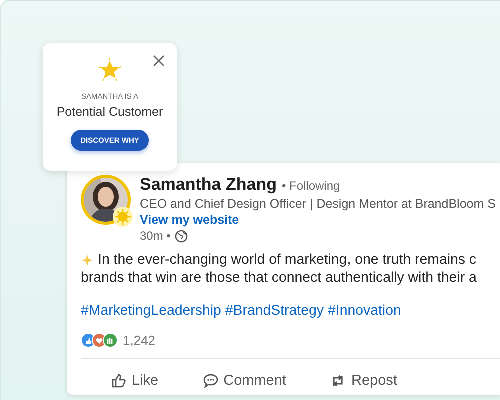 This screenshot has width=500, height=400. What do you see at coordinates (287, 260) in the screenshot?
I see `post-text: In the ever-changing world of marketing, one truth remains c` at bounding box center [287, 260].